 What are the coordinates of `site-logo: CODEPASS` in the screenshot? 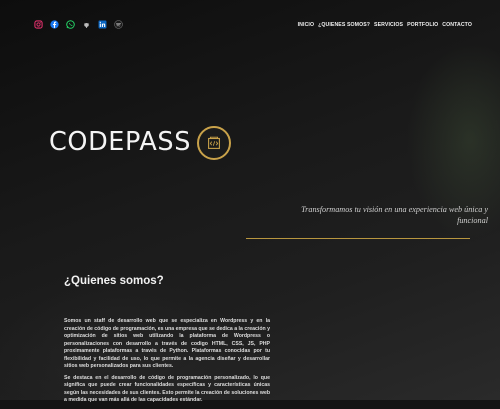 It's located at (140, 143).